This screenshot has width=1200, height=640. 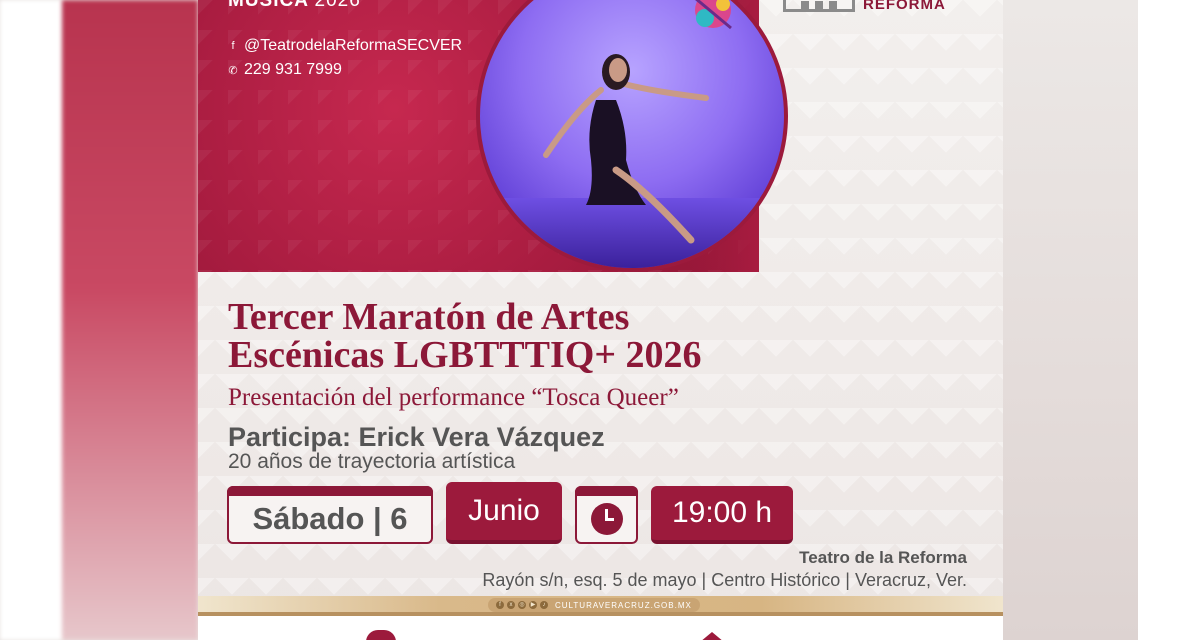 I want to click on date-month-box: Junio, so click(x=504, y=513).